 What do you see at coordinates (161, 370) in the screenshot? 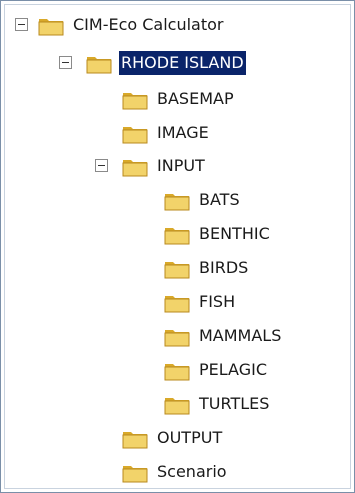
I see `tree-node-pelagic: PELAGIC` at bounding box center [161, 370].